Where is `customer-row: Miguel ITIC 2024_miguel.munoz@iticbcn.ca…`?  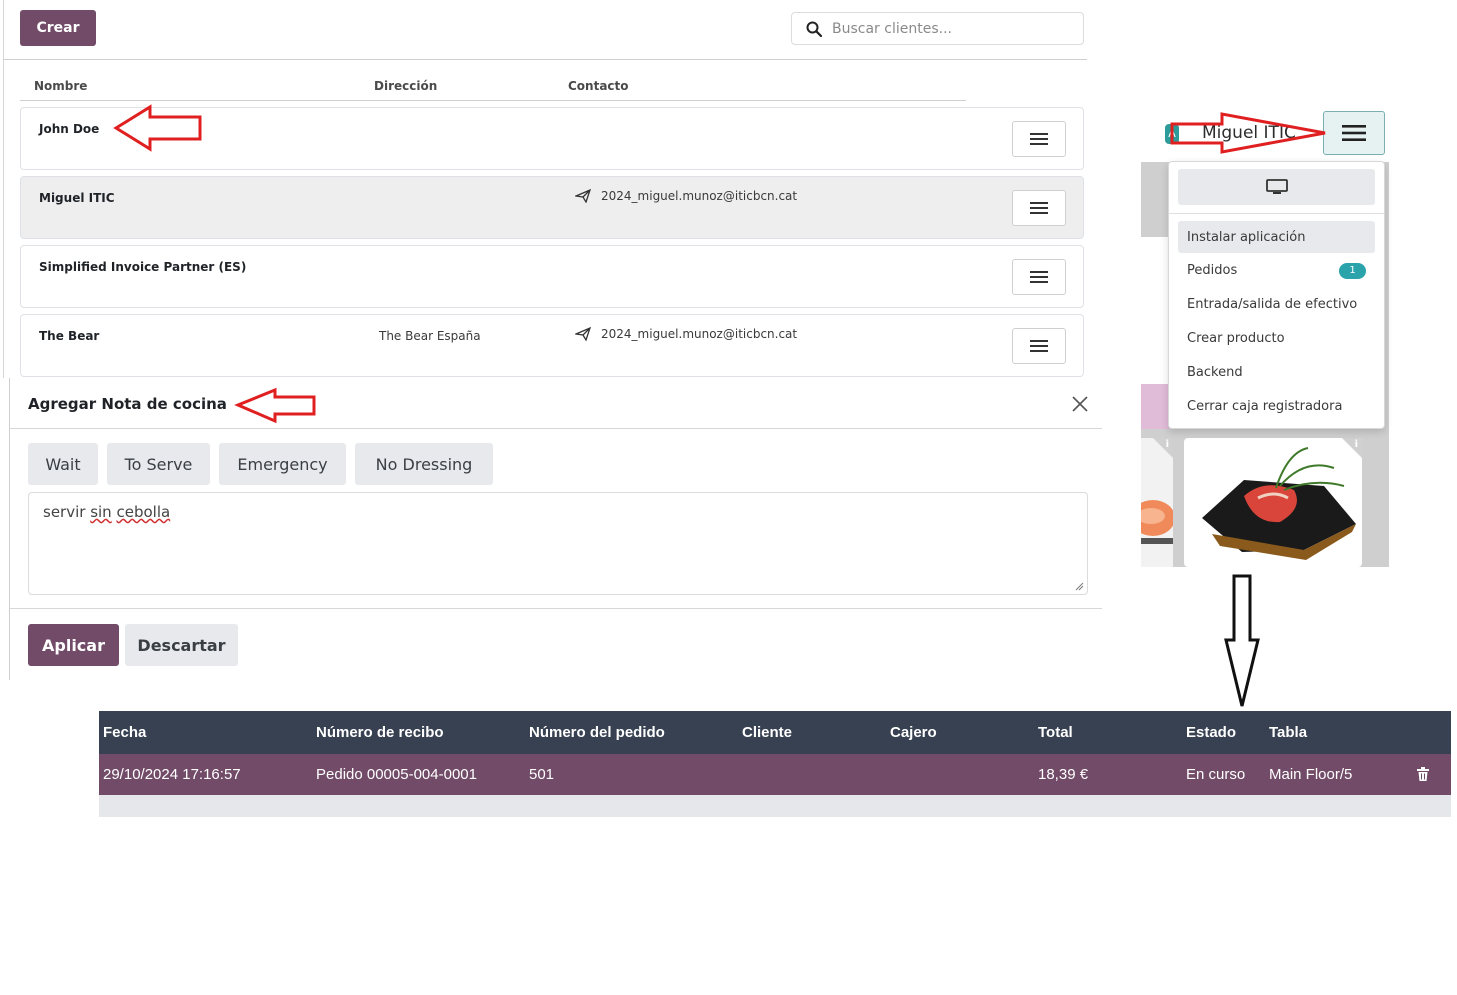 customer-row: Miguel ITIC 2024_miguel.munoz@iticbcn.ca… is located at coordinates (552, 207).